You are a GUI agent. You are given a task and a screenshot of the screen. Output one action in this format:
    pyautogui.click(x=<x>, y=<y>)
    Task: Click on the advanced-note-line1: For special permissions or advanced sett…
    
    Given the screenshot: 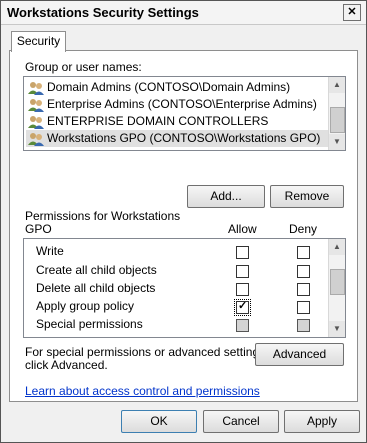 What is the action you would take?
    pyautogui.click(x=147, y=352)
    